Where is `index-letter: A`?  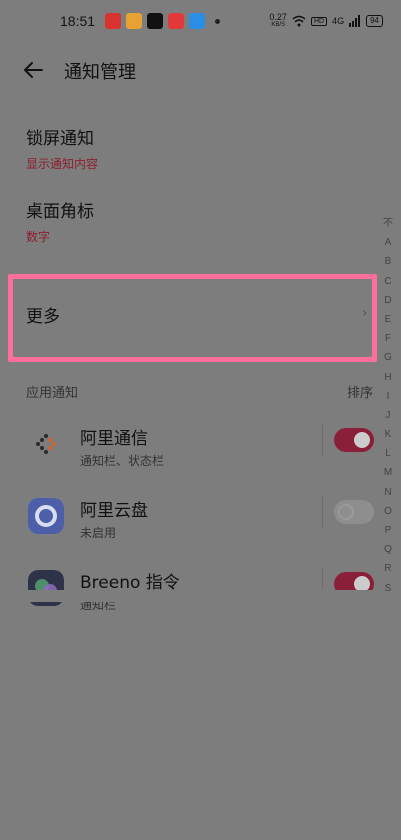 index-letter: A is located at coordinates (388, 242).